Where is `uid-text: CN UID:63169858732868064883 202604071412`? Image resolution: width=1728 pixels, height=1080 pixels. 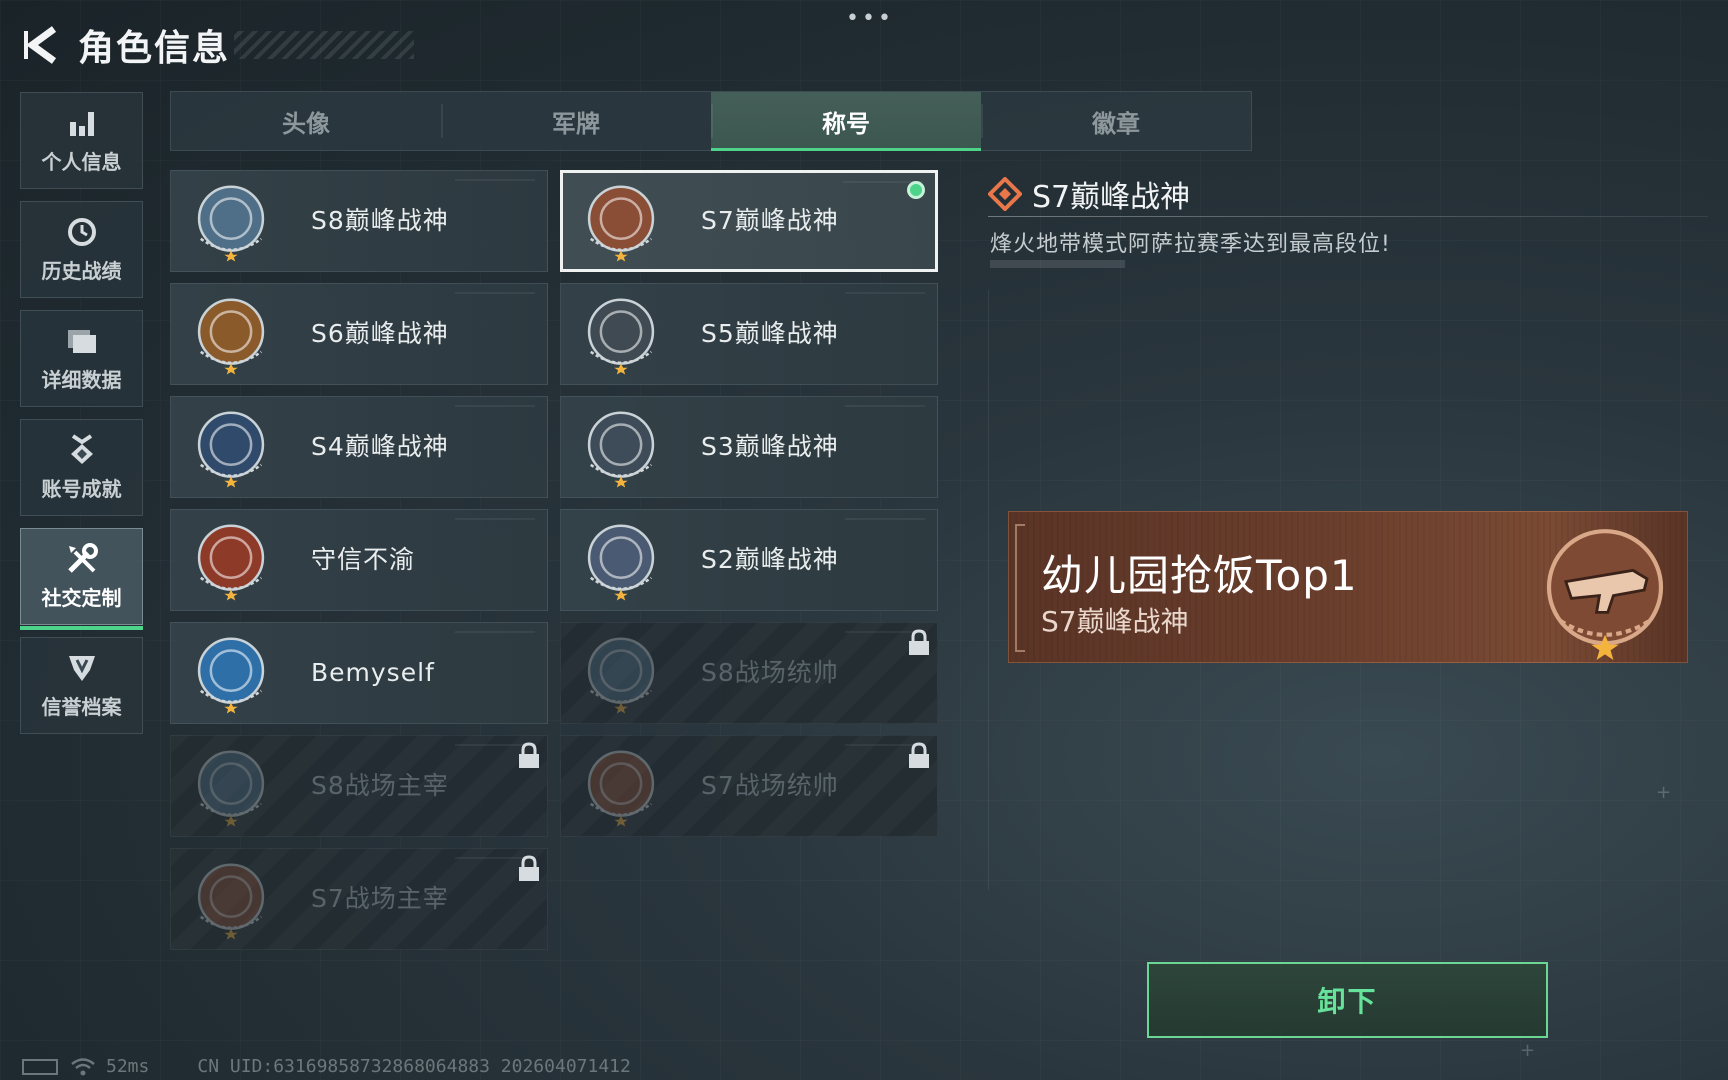
uid-text: CN UID:63169858732868064883 202604071412 is located at coordinates (414, 1066).